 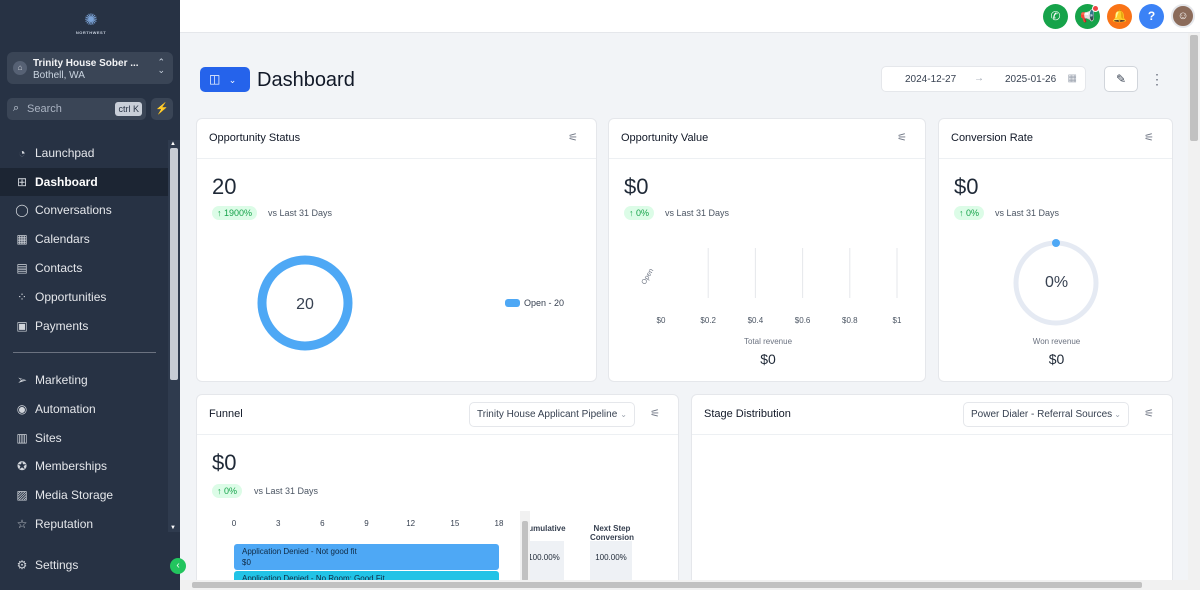 I want to click on main-vertical-scrollbar, so click(x=1194, y=311).